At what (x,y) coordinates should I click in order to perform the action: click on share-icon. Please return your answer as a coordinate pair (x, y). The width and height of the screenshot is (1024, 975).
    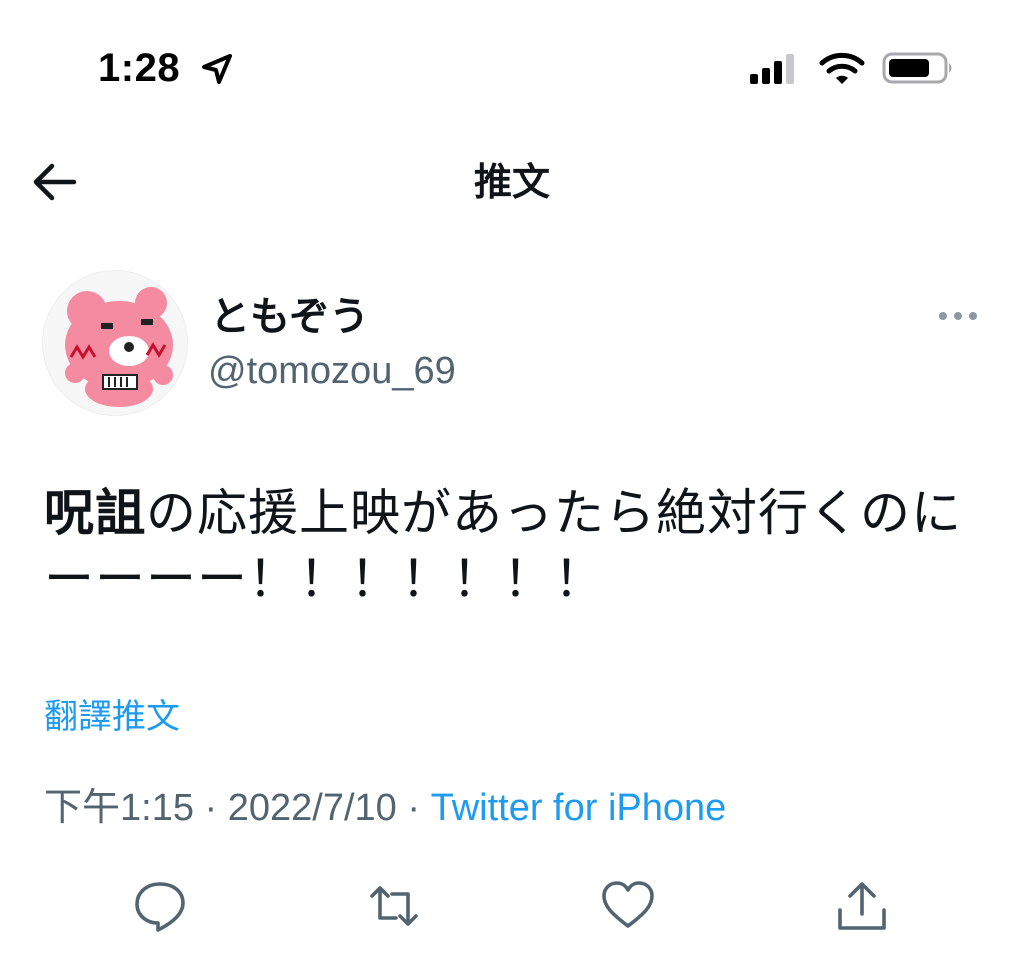
    Looking at the image, I should click on (862, 906).